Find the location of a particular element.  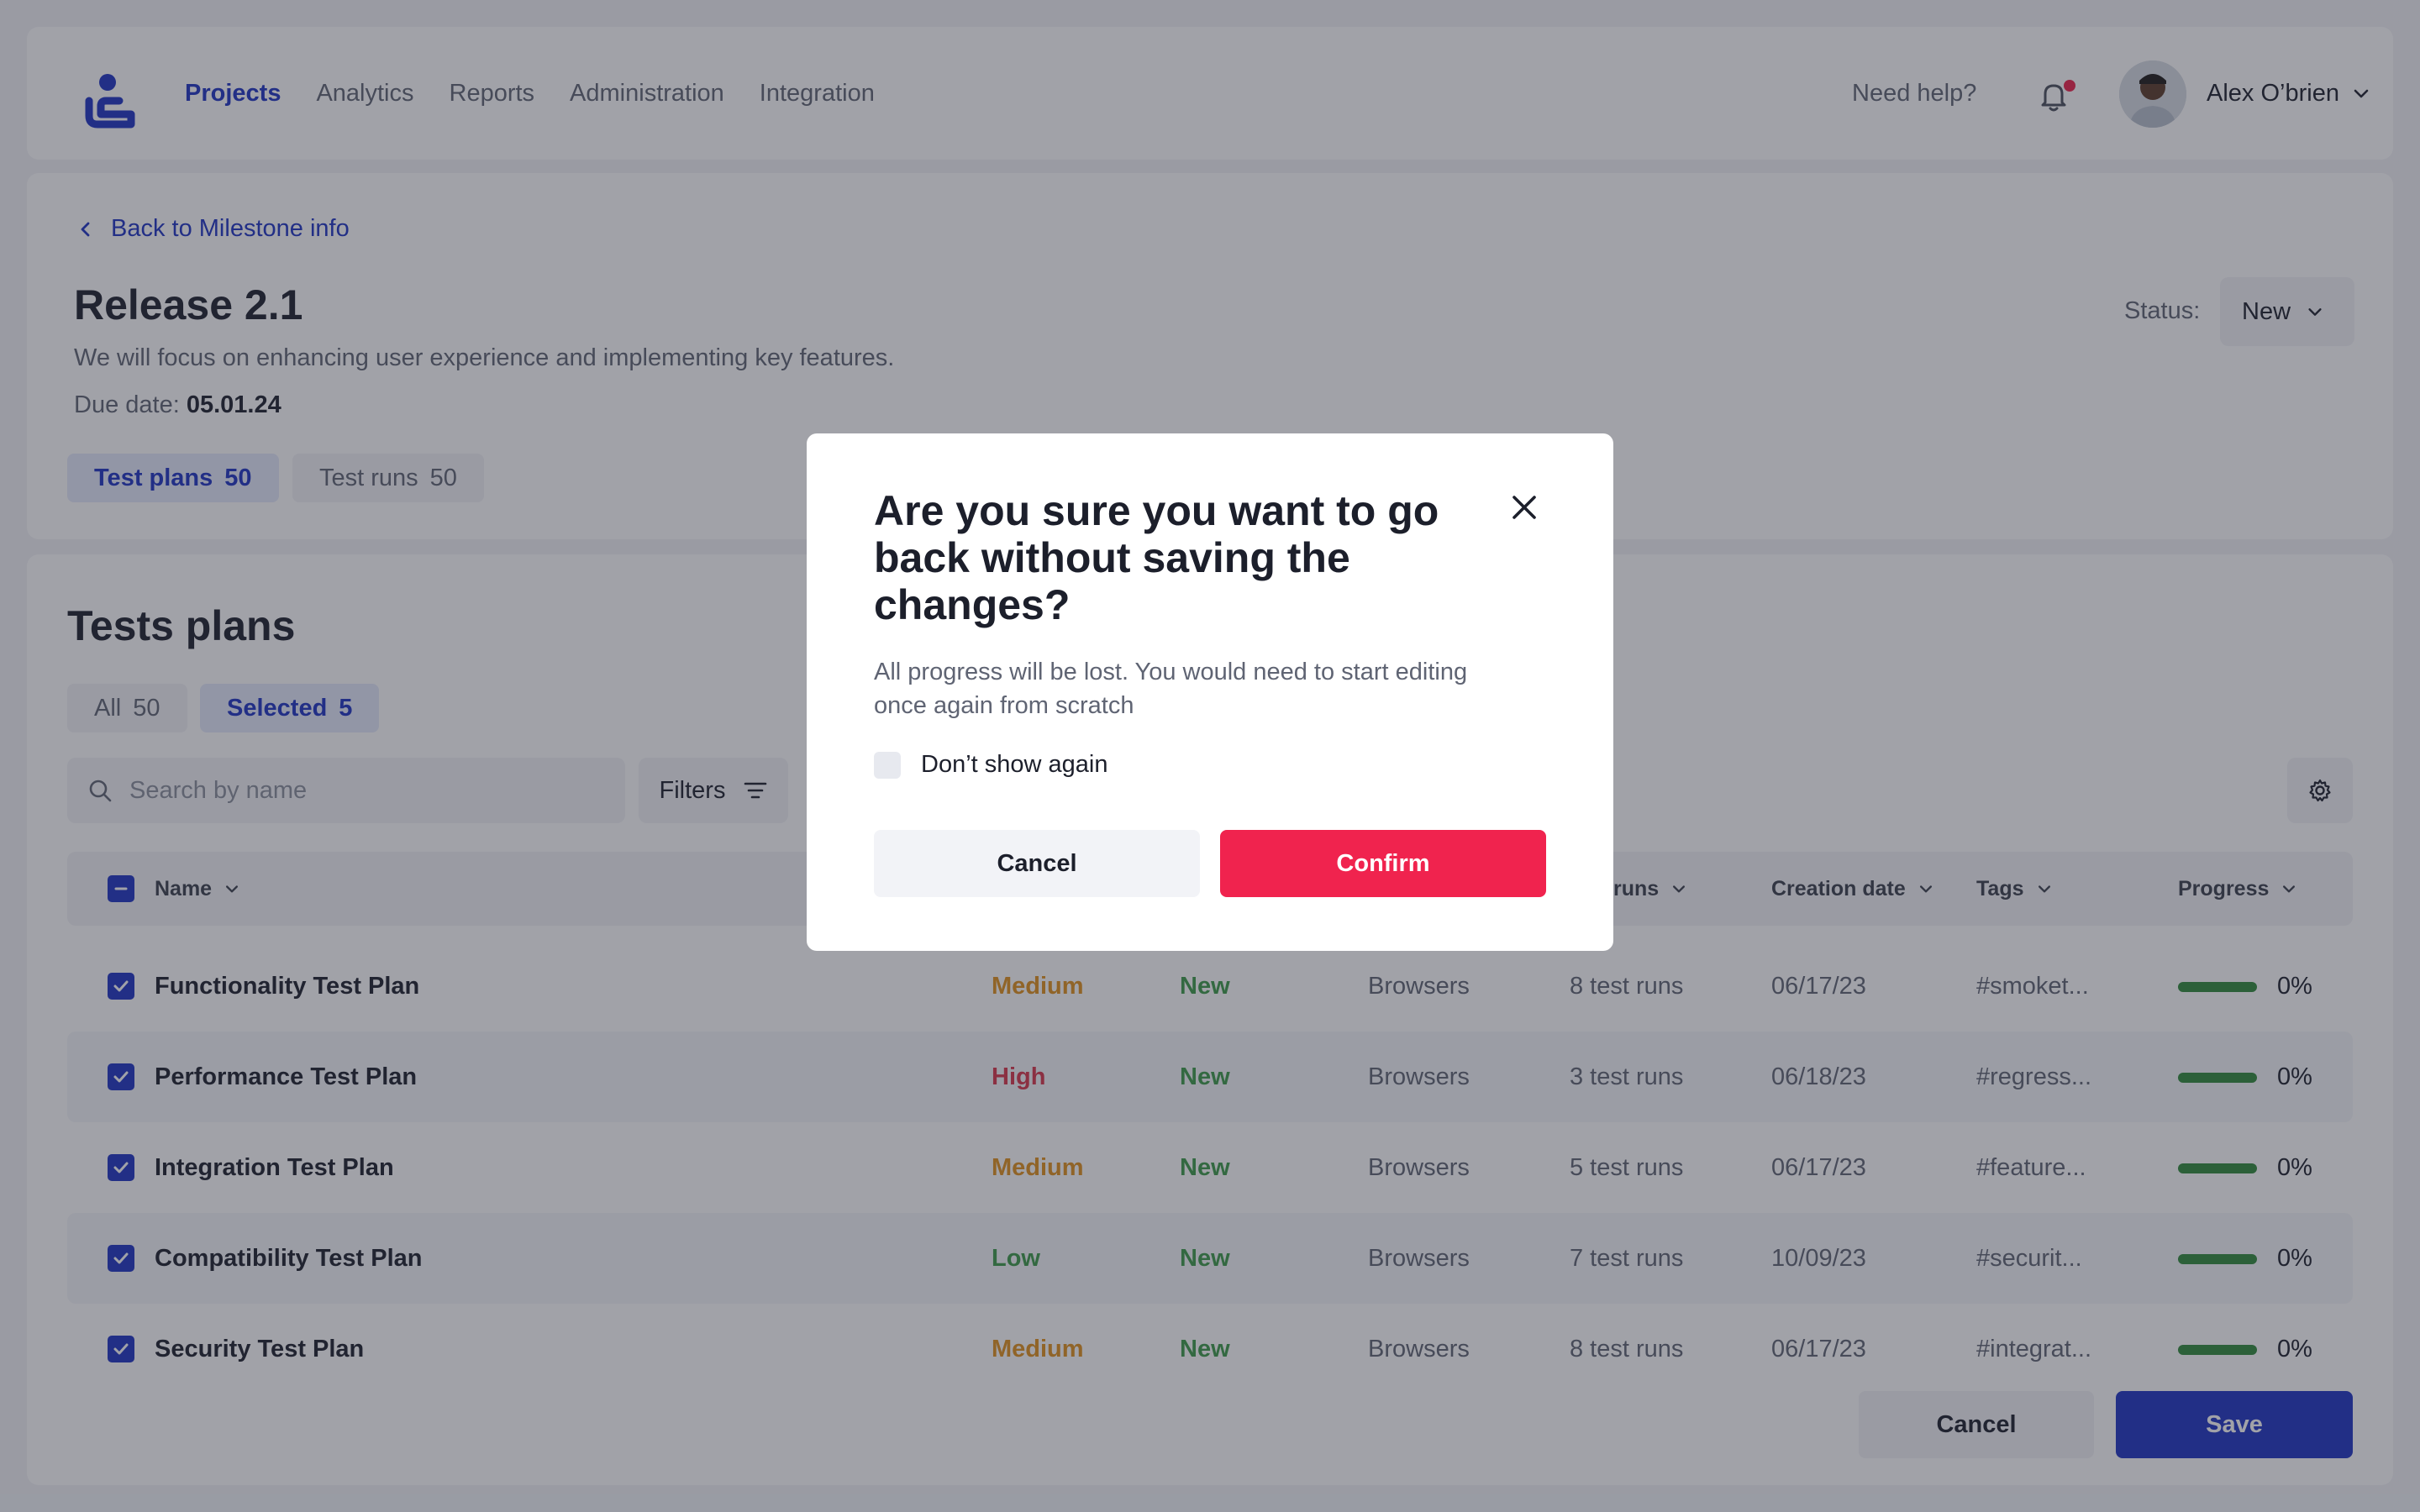

dialog-cancel-button: Cancel is located at coordinates (1037, 863).